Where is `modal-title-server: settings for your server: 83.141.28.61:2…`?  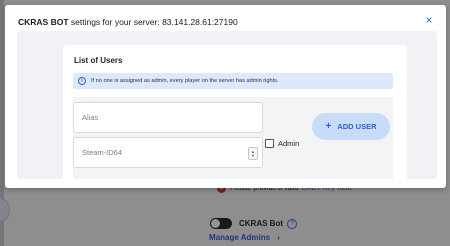 modal-title-server: settings for your server: 83.141.28.61:2… is located at coordinates (153, 22).